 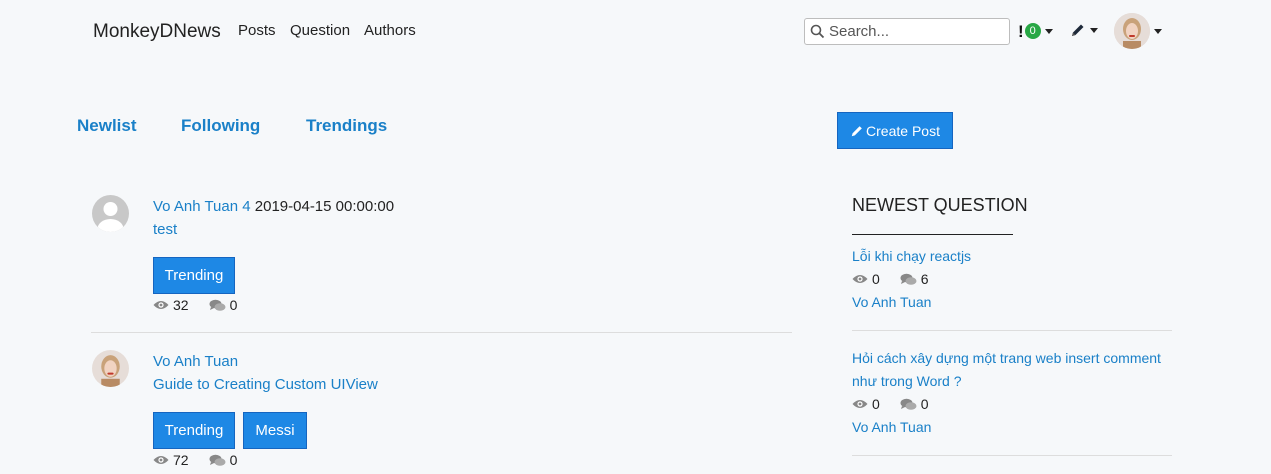 What do you see at coordinates (107, 126) in the screenshot?
I see `tab-newlist: Newlist` at bounding box center [107, 126].